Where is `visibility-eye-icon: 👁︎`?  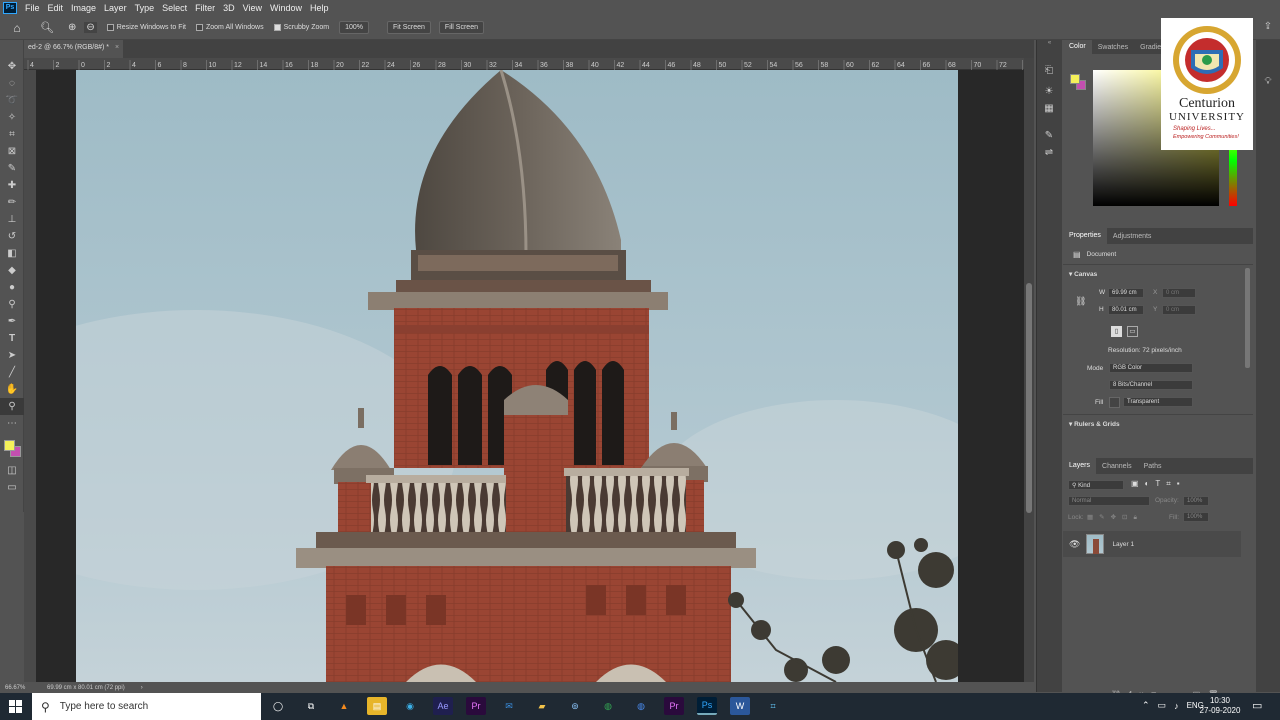 visibility-eye-icon: 👁︎ is located at coordinates (1074, 544).